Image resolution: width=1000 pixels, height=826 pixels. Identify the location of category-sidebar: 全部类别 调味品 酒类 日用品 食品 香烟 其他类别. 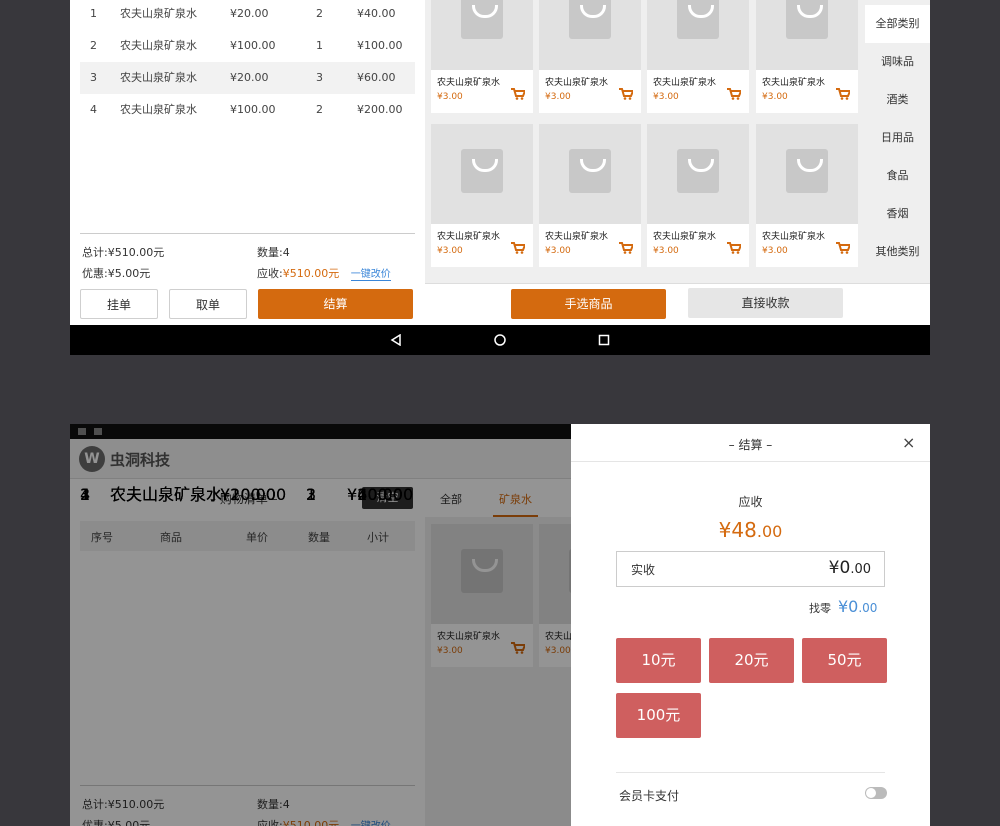
(897, 141).